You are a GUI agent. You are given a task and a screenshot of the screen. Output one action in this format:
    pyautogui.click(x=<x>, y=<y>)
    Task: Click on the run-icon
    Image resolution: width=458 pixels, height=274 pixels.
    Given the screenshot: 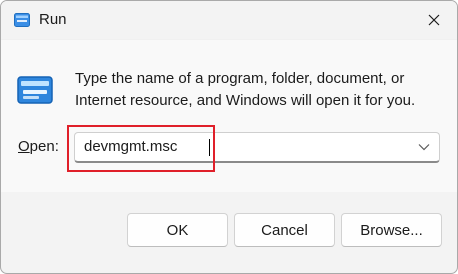 What is the action you would take?
    pyautogui.click(x=22, y=20)
    